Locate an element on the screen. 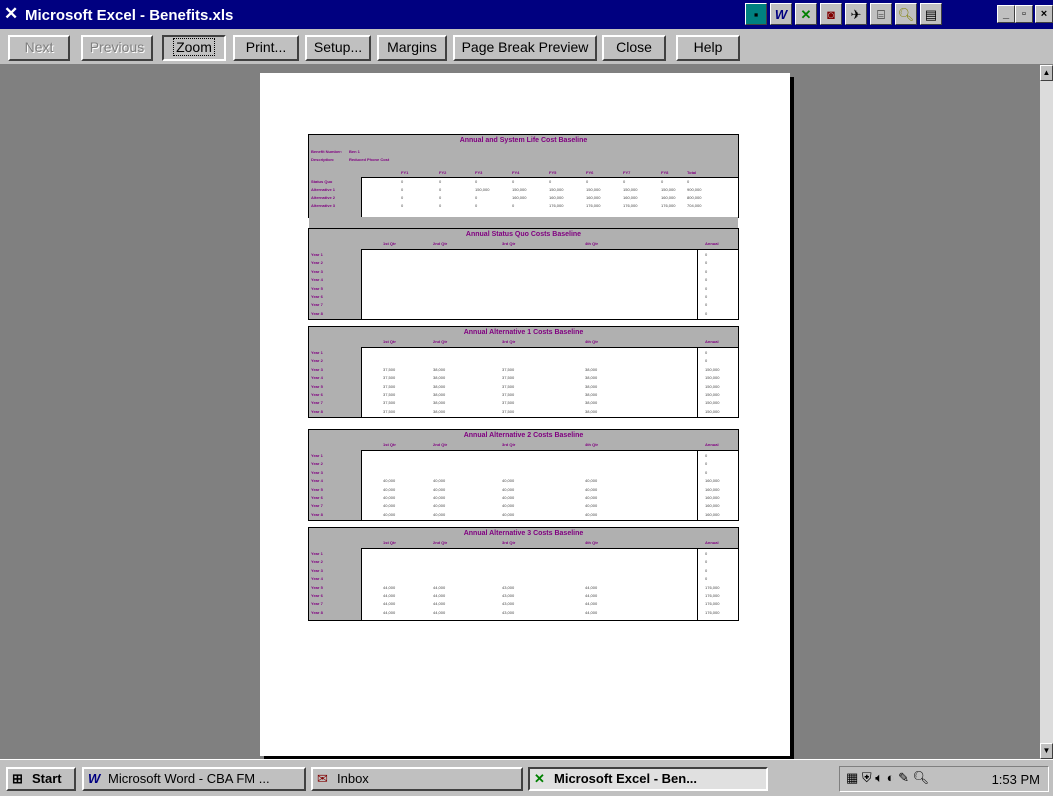 Image resolution: width=1053 pixels, height=796 pixels. description-label: Description: is located at coordinates (323, 159).